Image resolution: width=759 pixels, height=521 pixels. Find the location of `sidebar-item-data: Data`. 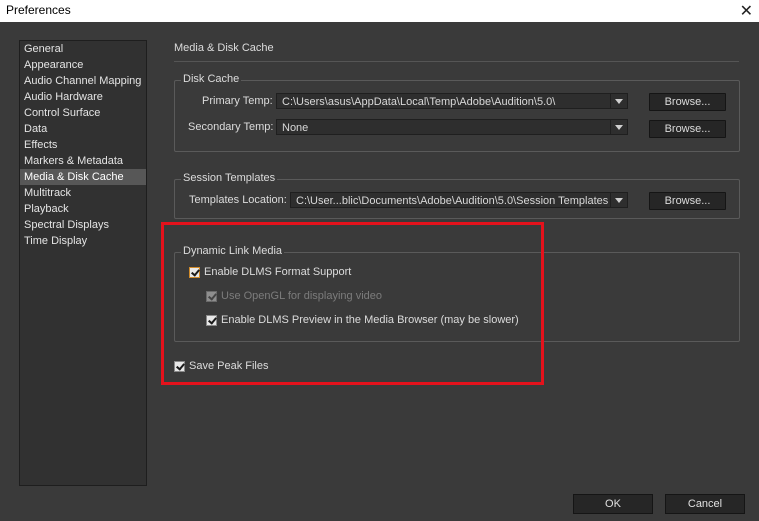

sidebar-item-data: Data is located at coordinates (83, 129).